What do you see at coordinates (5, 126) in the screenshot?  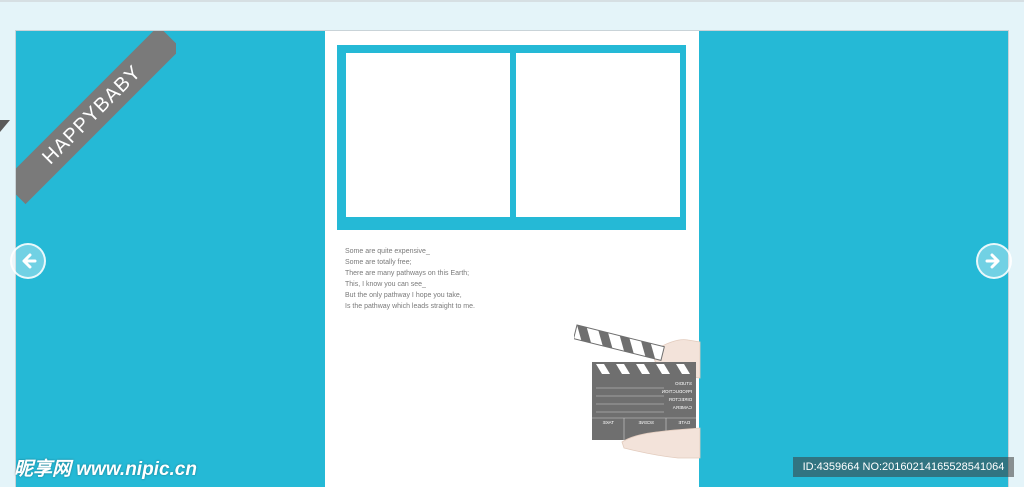 I see `ribbon-fold` at bounding box center [5, 126].